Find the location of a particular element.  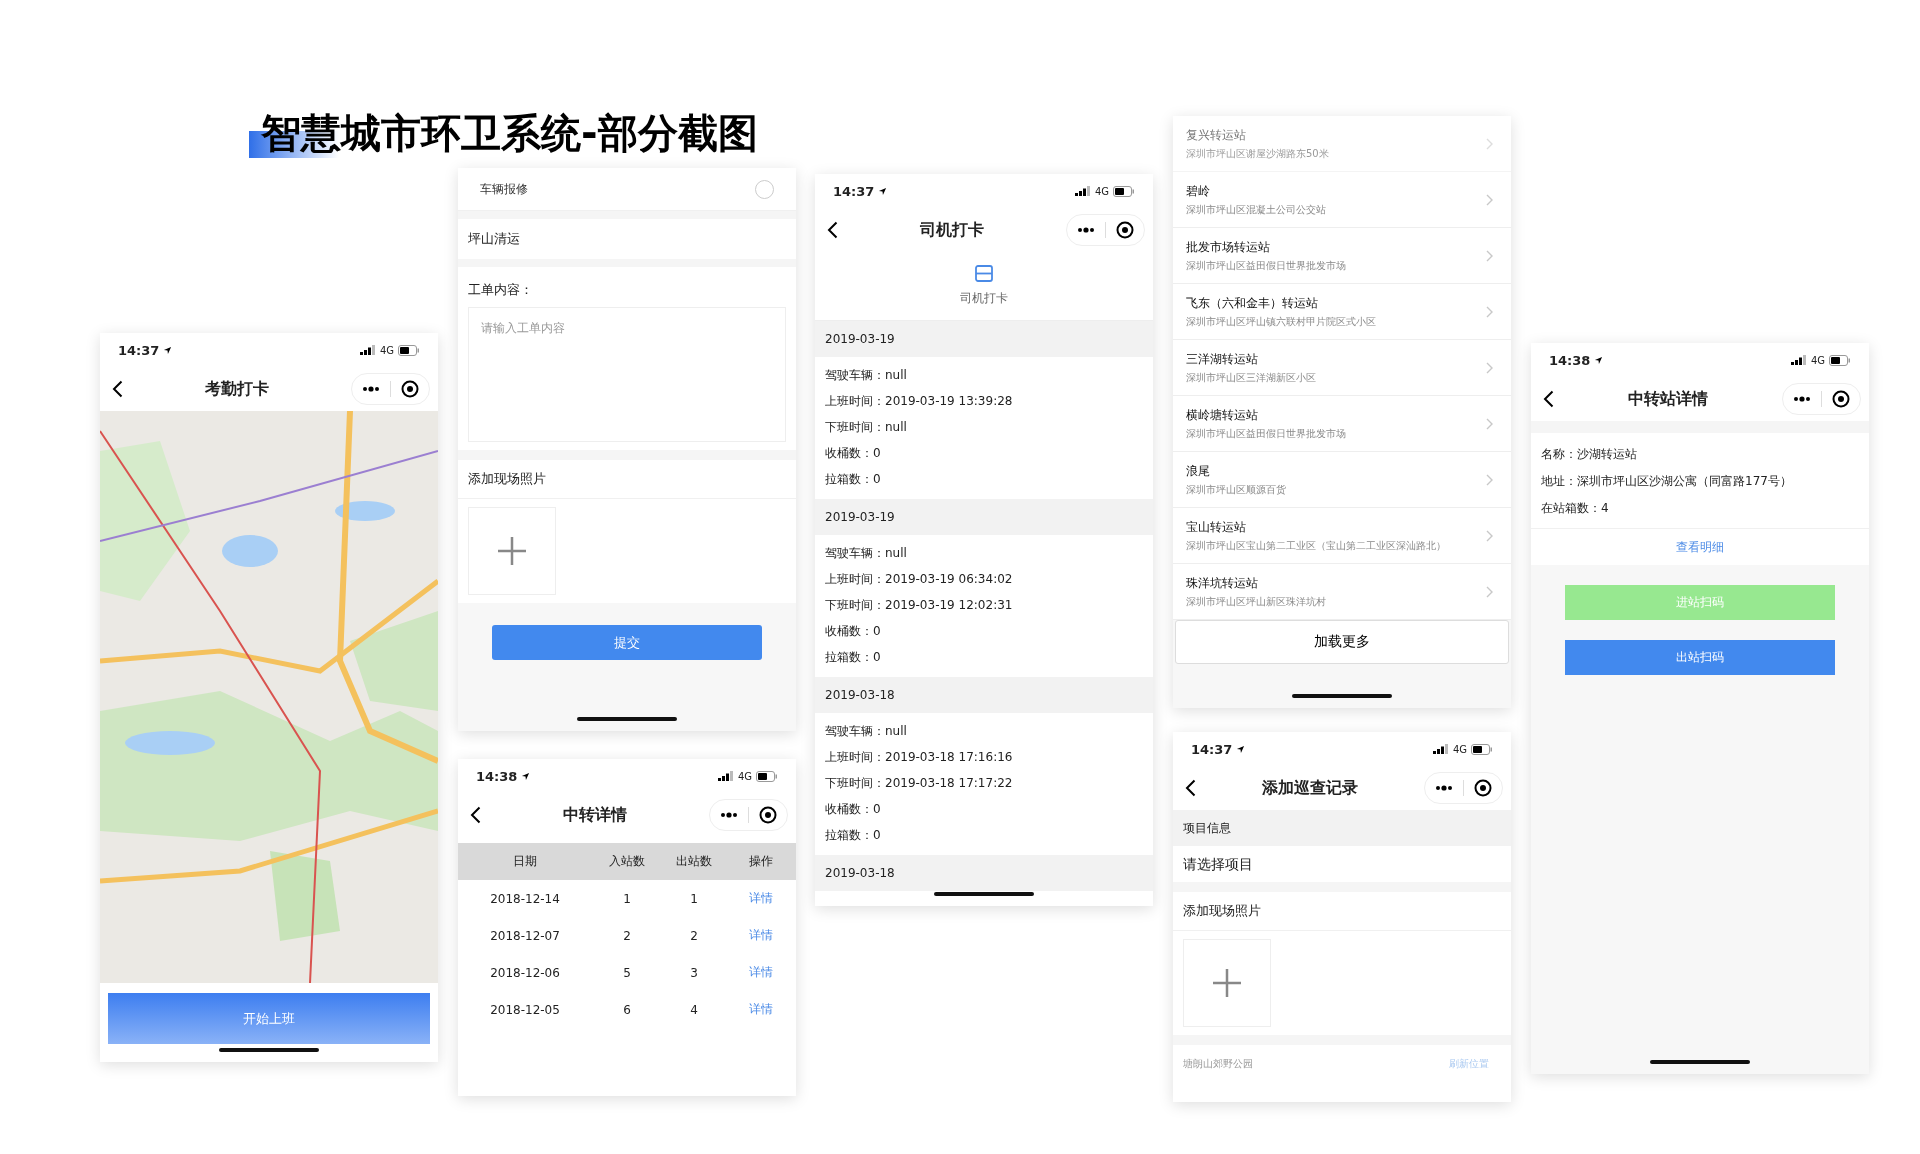

table-cell-text: 2018-12-06 is located at coordinates (525, 972).